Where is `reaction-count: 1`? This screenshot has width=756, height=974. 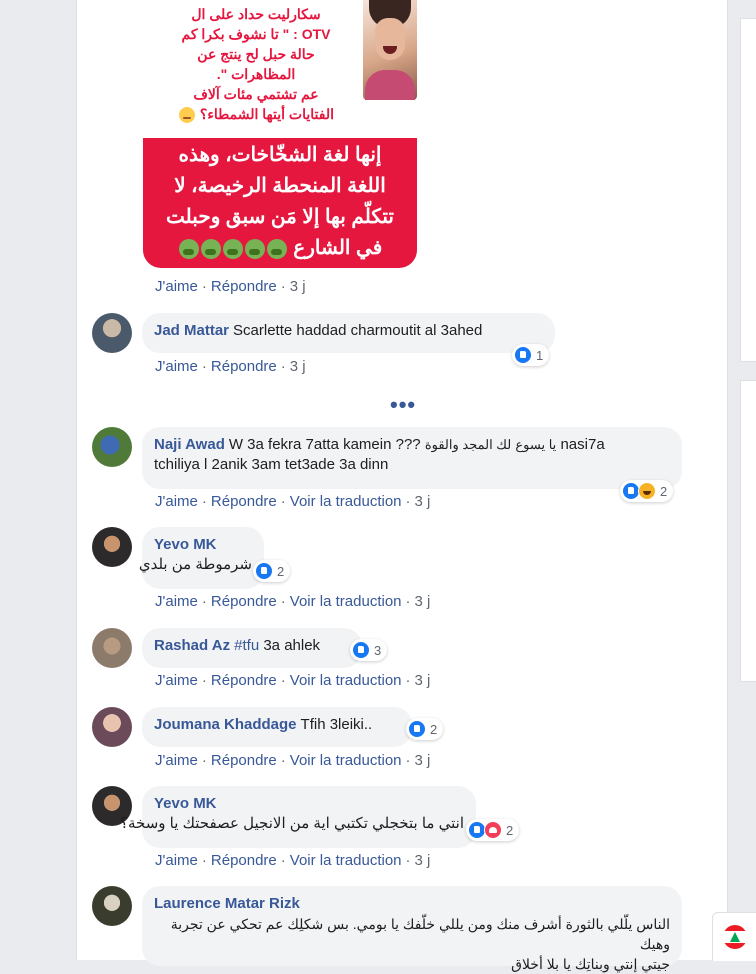 reaction-count: 1 is located at coordinates (540, 355).